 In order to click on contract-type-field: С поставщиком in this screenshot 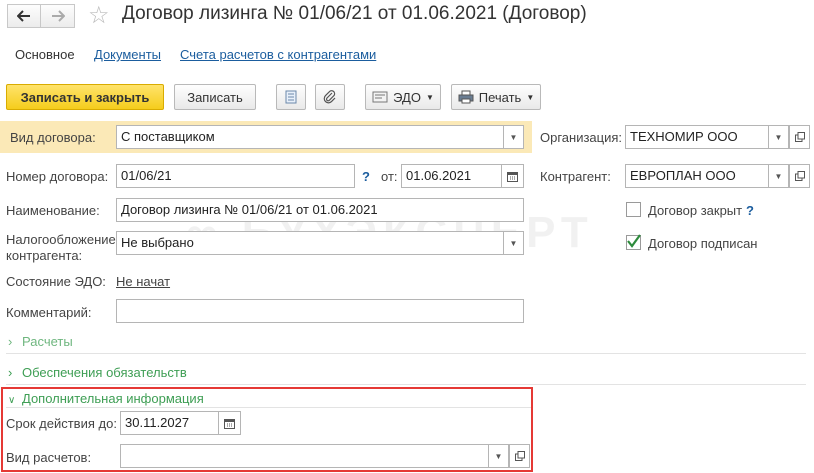, I will do `click(310, 137)`.